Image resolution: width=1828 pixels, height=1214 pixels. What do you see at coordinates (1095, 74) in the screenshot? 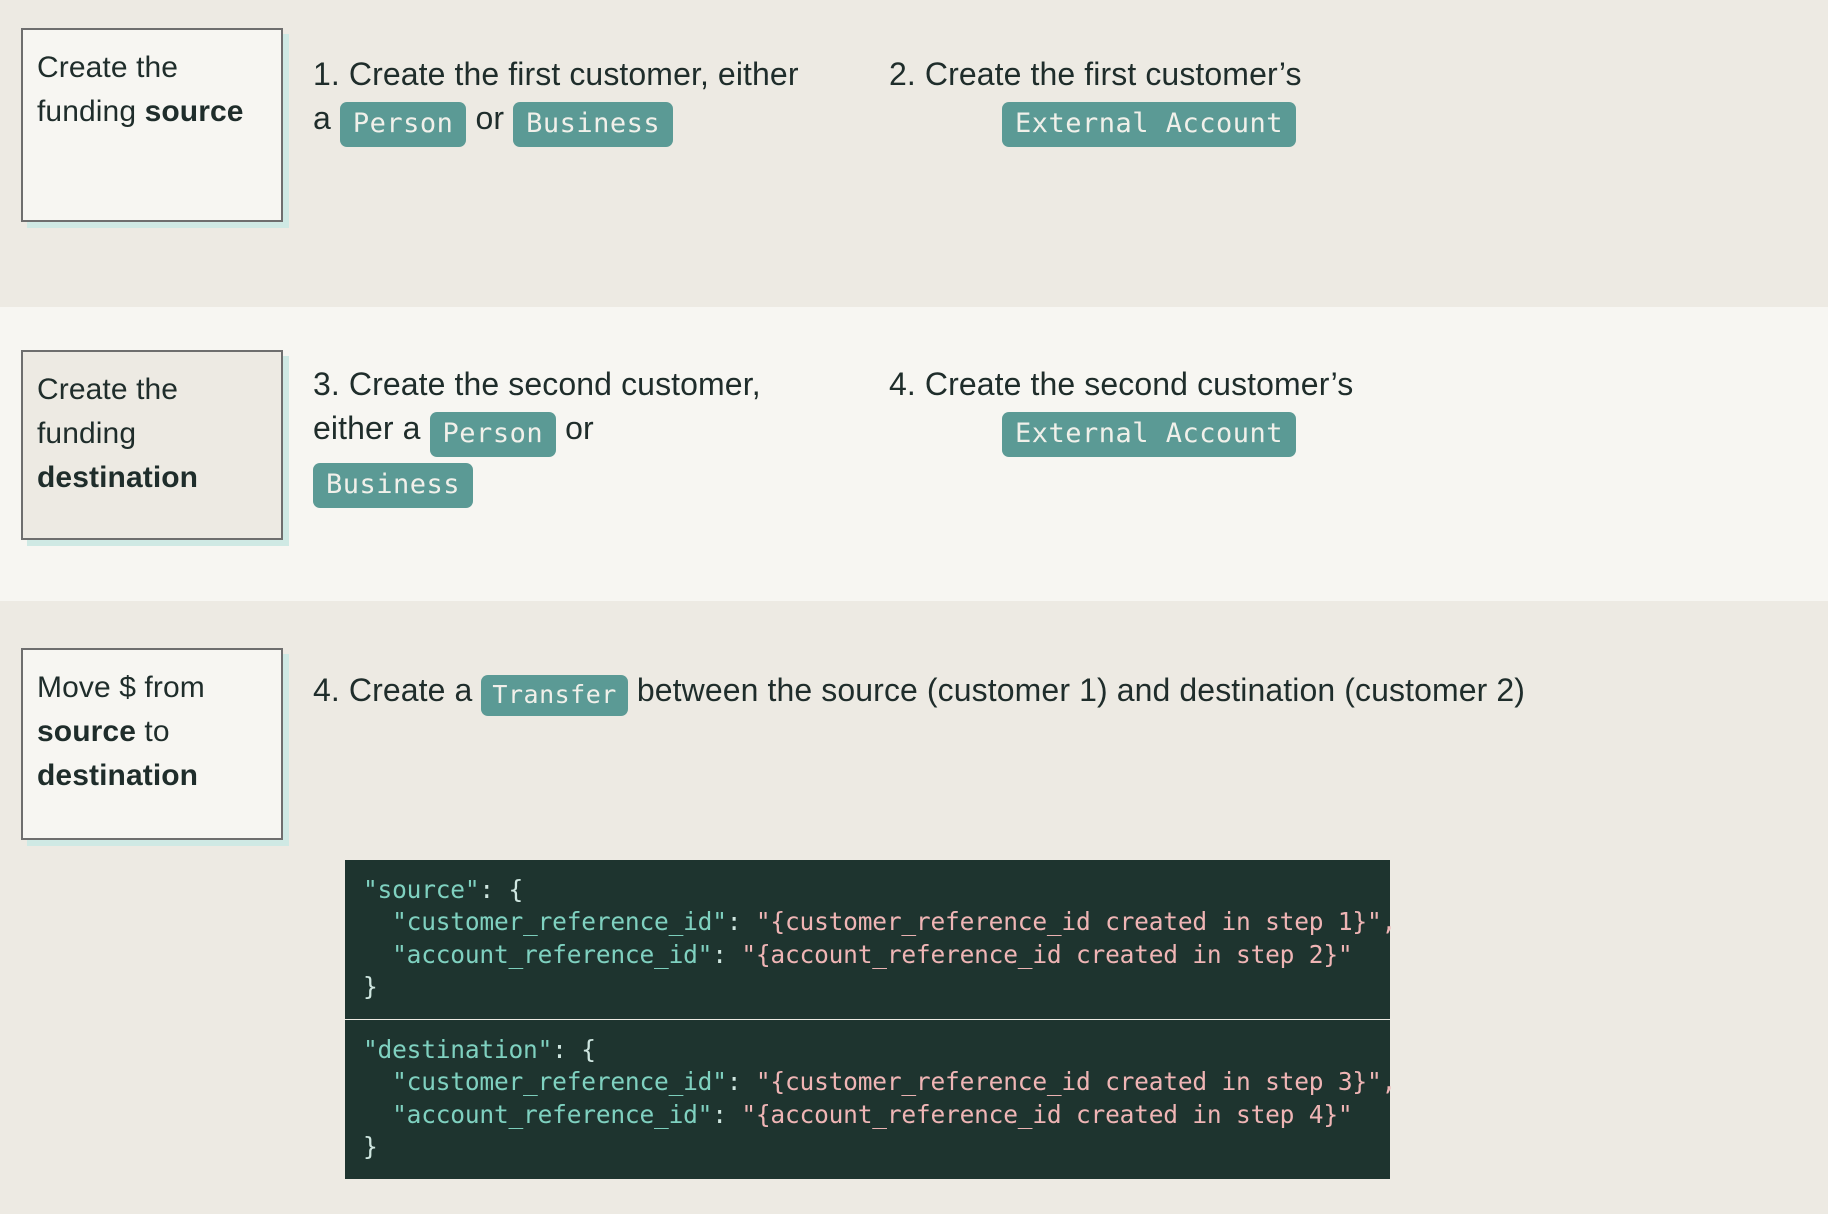
I see `step-2-line1: 2. Create the first customer’s` at bounding box center [1095, 74].